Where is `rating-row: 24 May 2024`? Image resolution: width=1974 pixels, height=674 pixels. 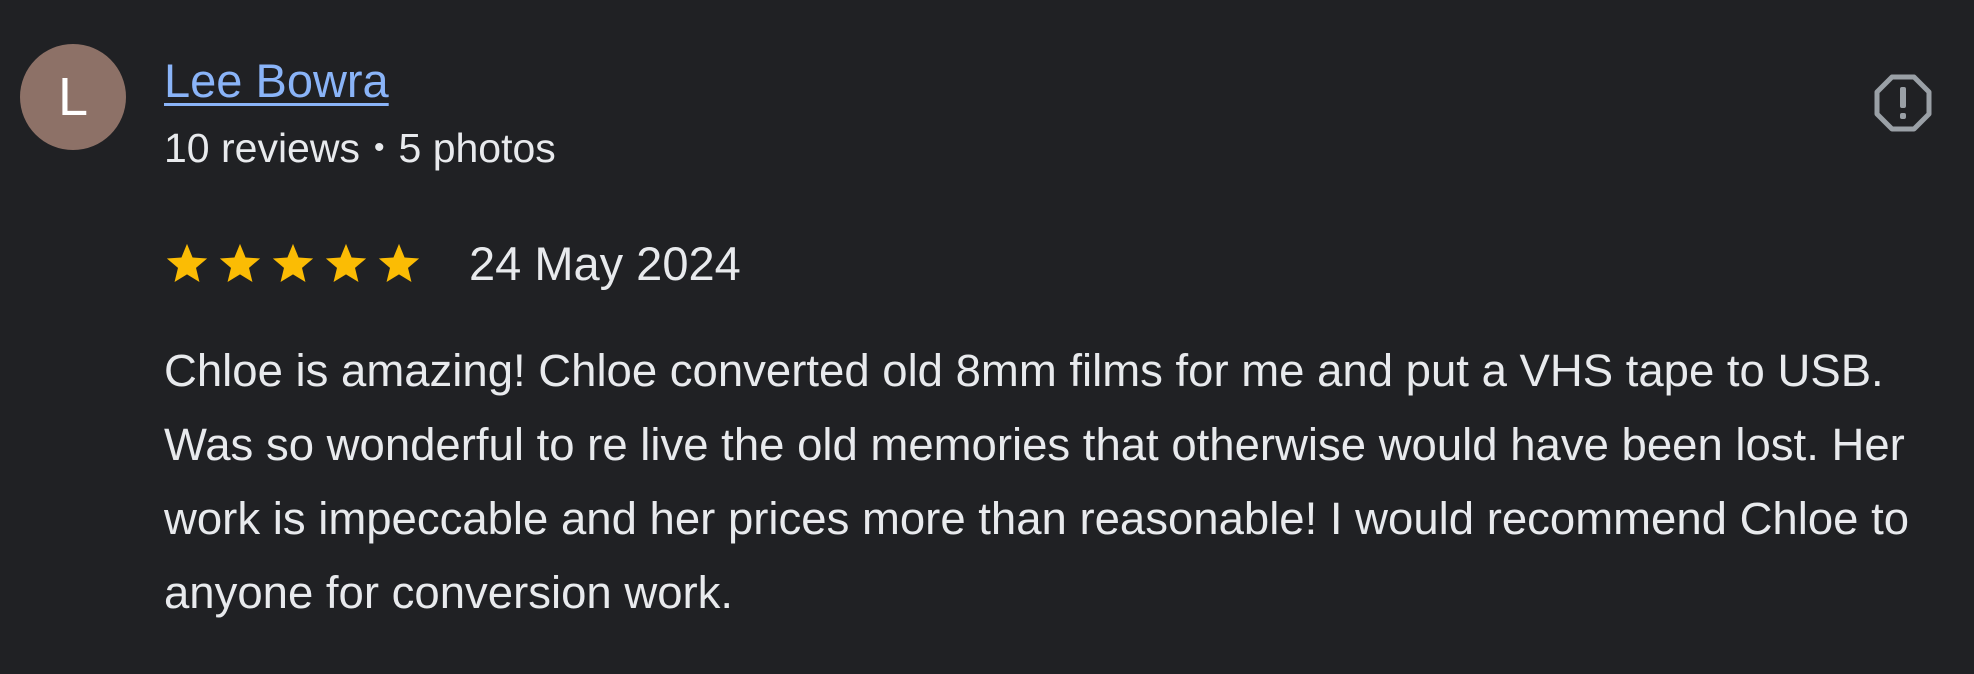 rating-row: 24 May 2024 is located at coordinates (452, 264).